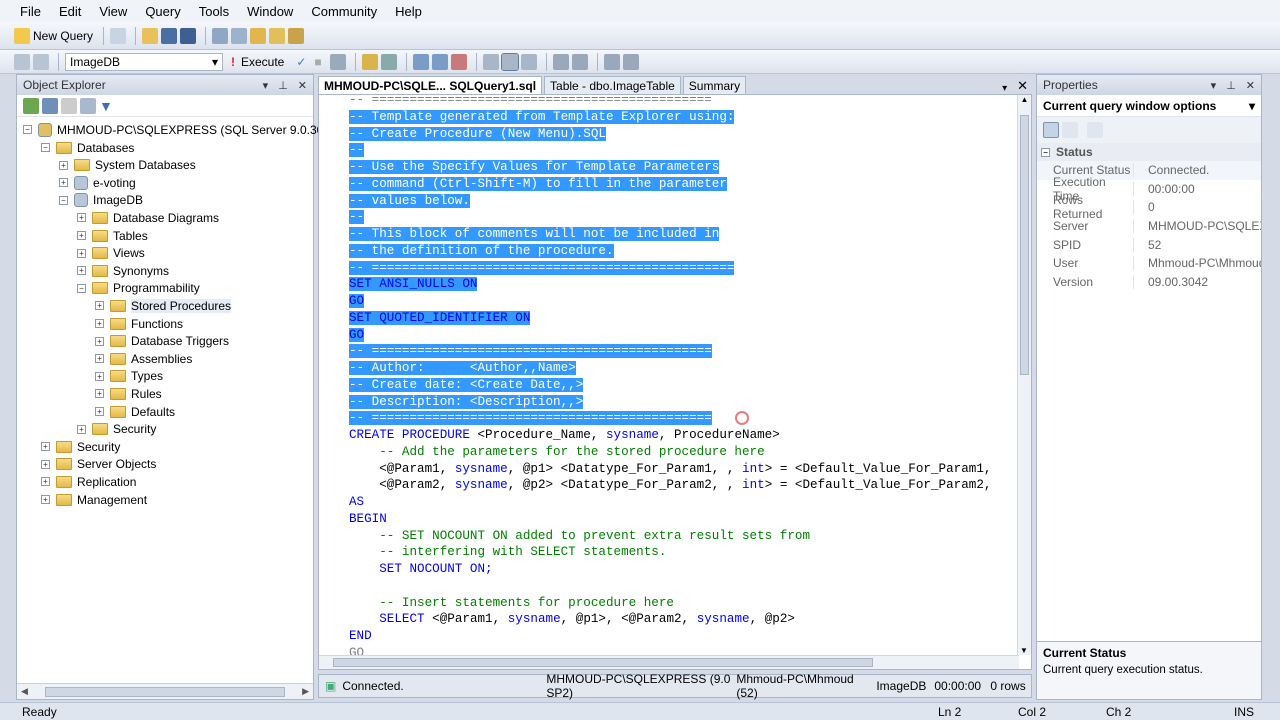 The image size is (1280, 720). I want to click on properties-window-icon, so click(296, 35).